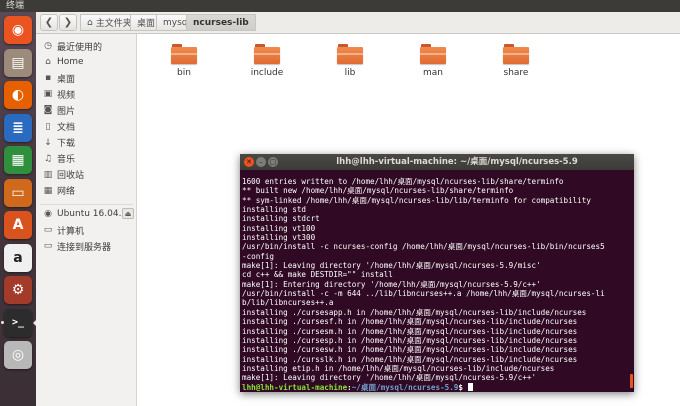 The height and width of the screenshot is (406, 680). Describe the element at coordinates (631, 381) in the screenshot. I see `terminal-scrollbar` at that location.